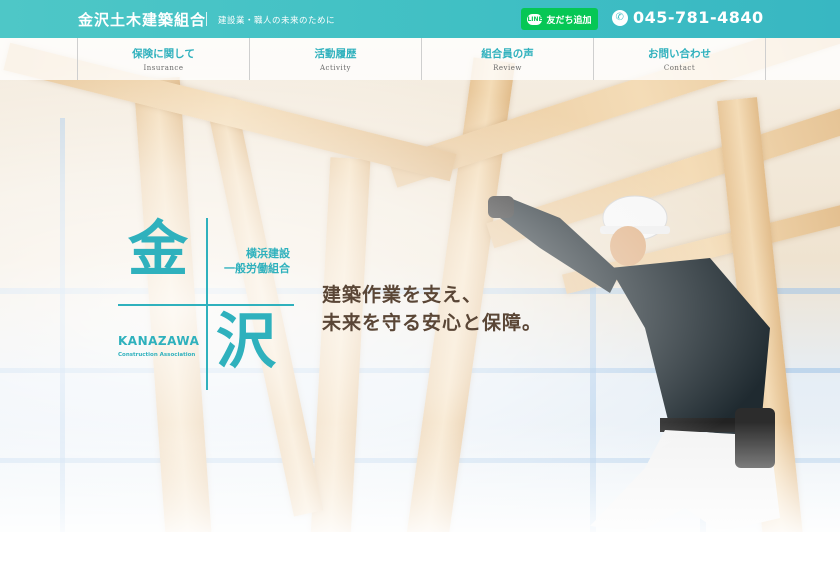  Describe the element at coordinates (159, 341) in the screenshot. I see `logo-english: KANAZAWA` at that location.